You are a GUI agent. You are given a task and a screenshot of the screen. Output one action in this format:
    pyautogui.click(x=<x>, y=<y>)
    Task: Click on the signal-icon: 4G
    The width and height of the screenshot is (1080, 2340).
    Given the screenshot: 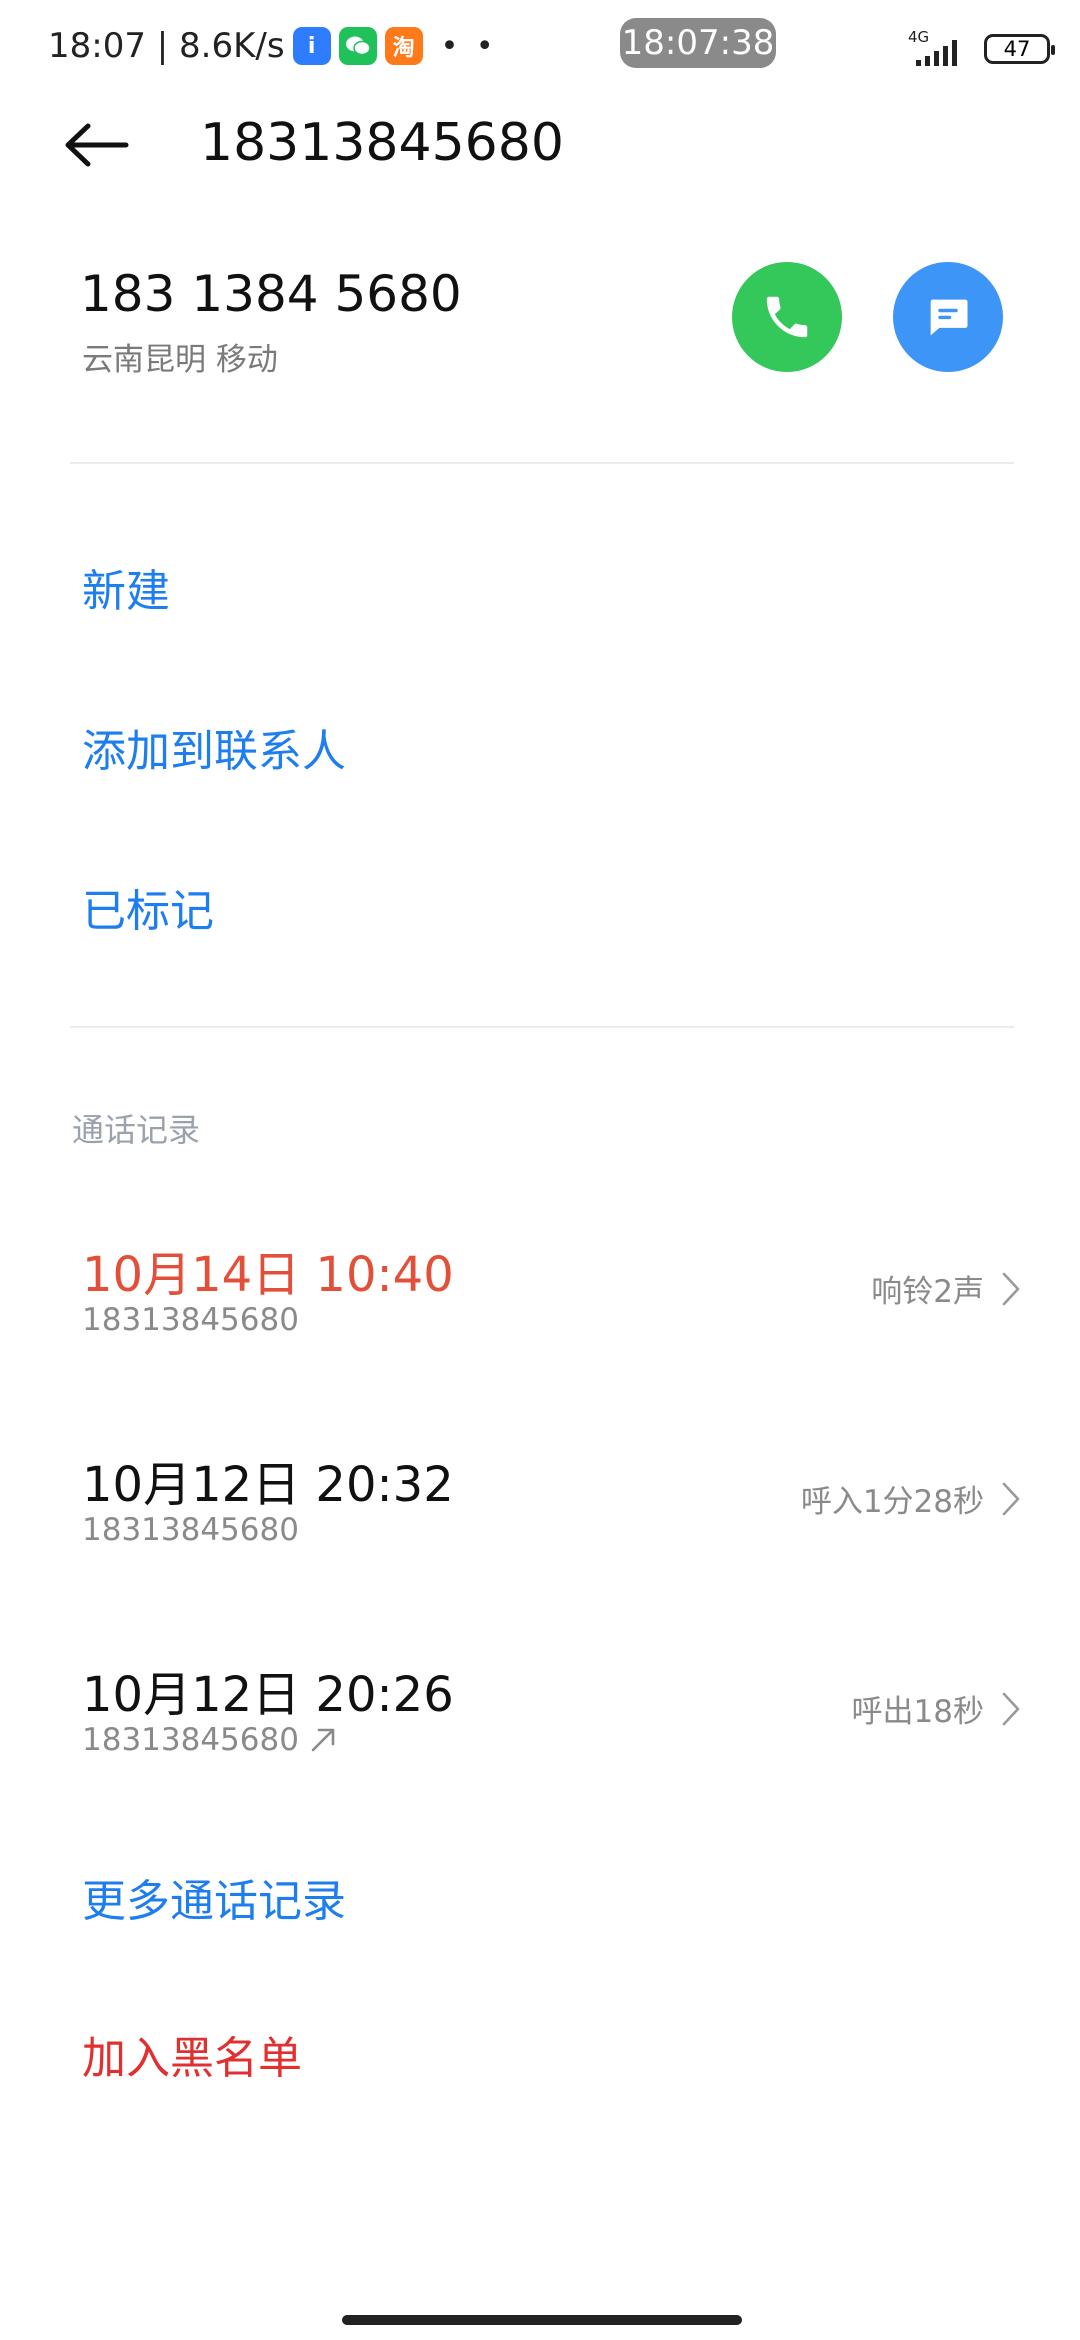 What is the action you would take?
    pyautogui.click(x=940, y=48)
    